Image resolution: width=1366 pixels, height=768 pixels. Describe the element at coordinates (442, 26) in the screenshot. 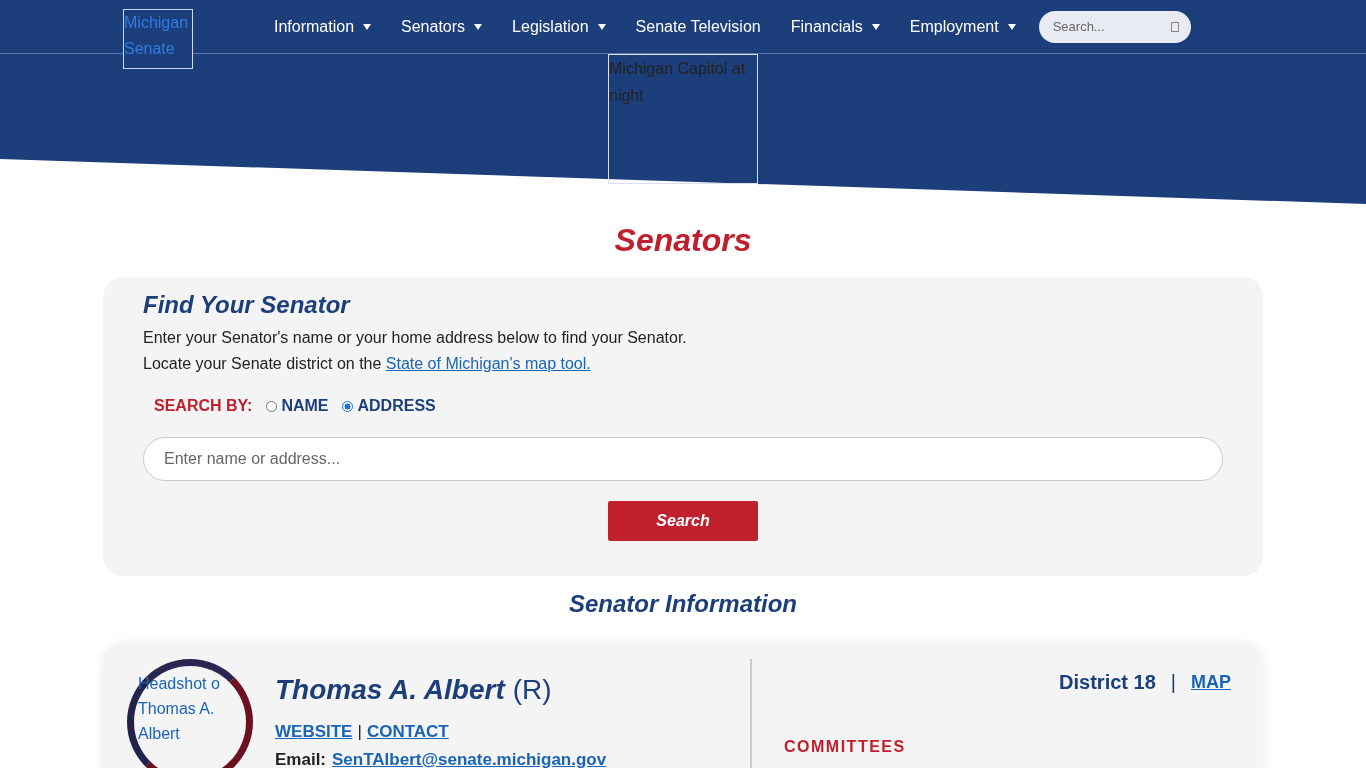

I see `nav-menu-item: Senators` at that location.